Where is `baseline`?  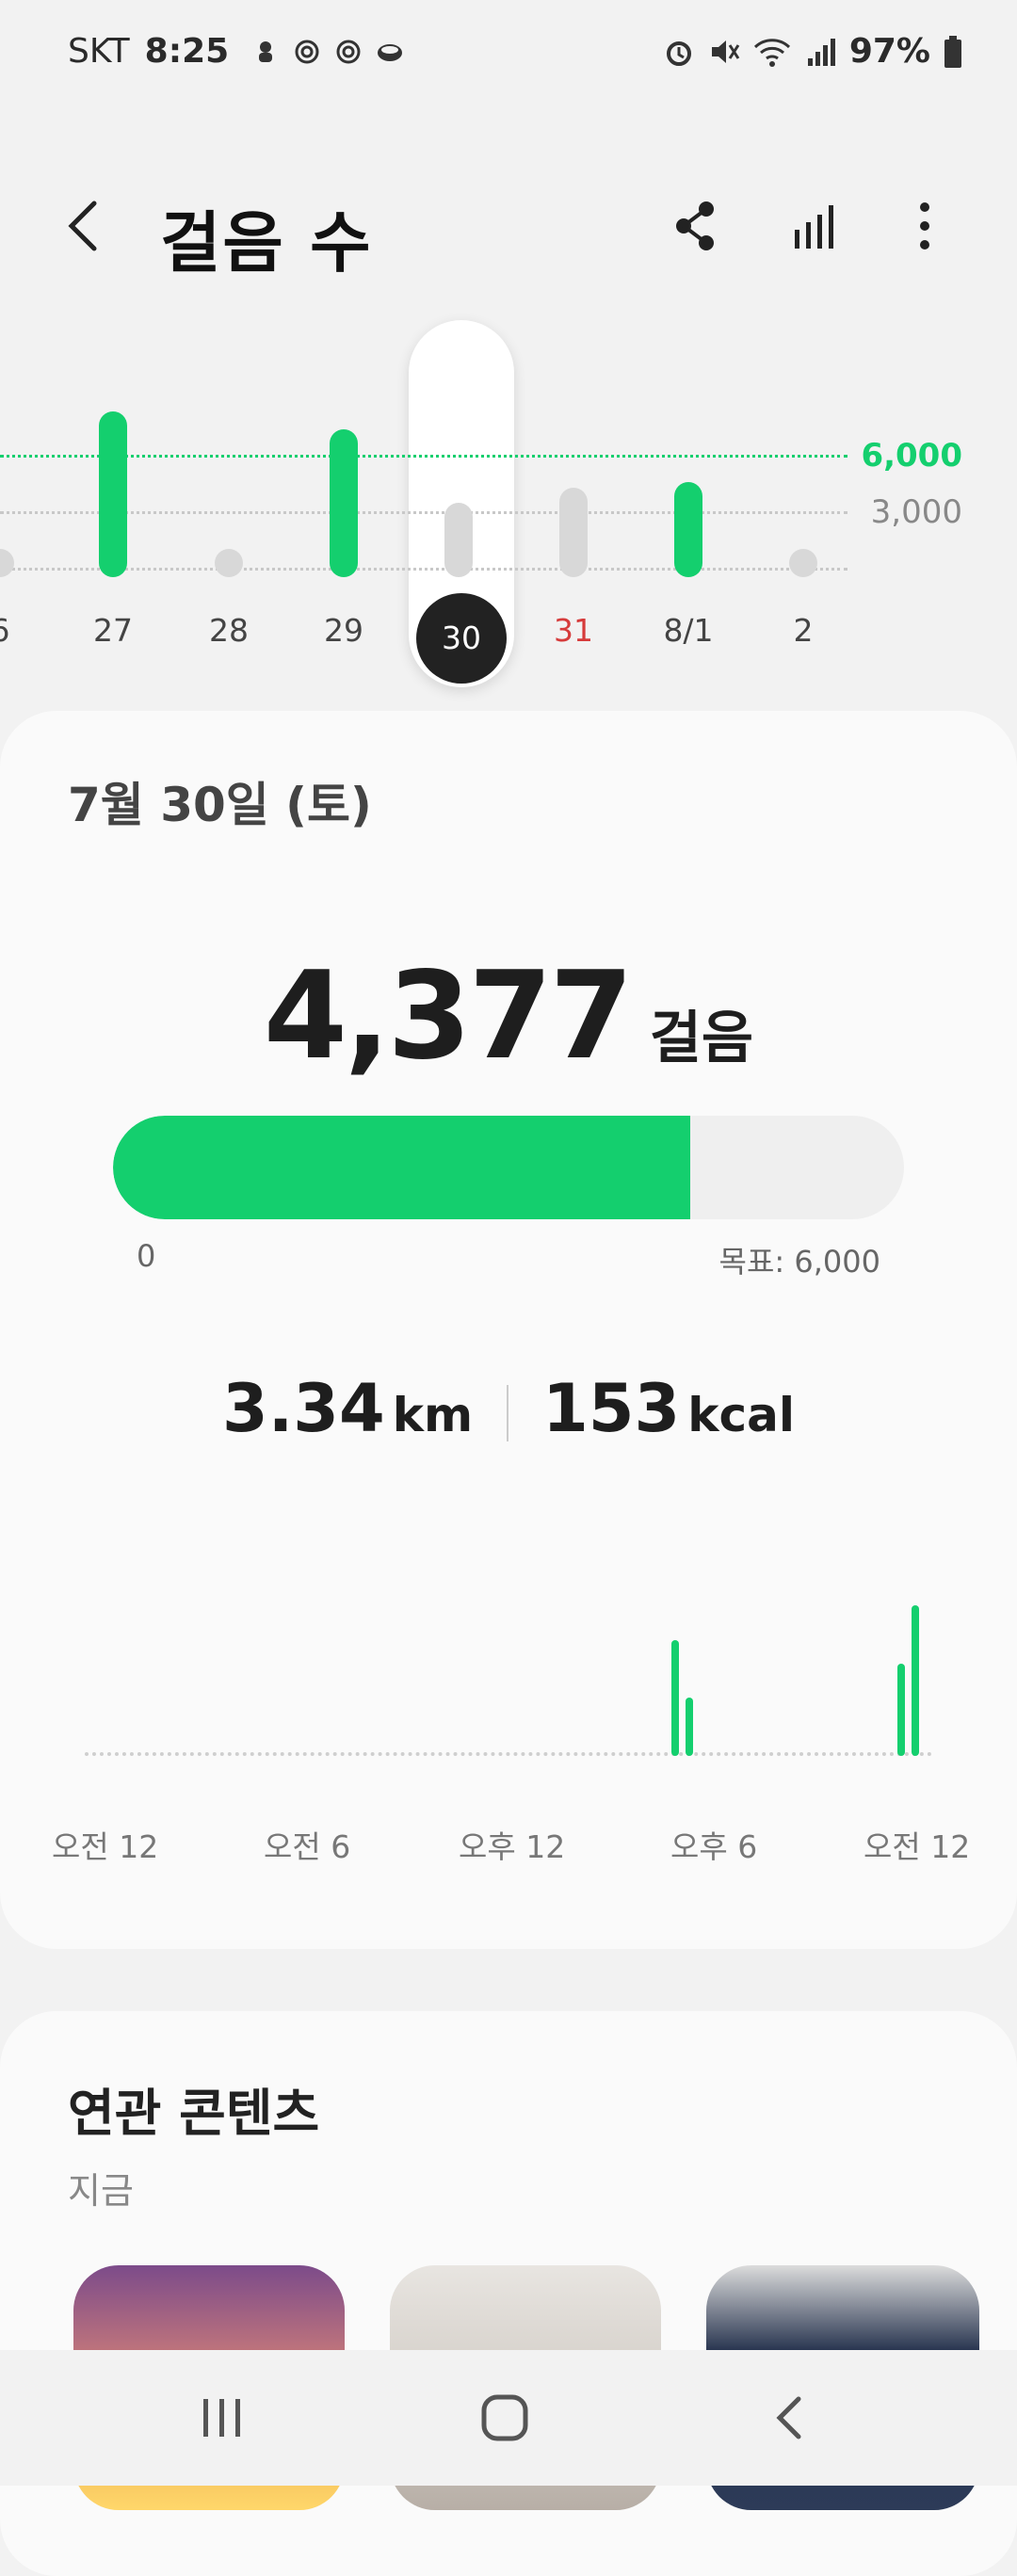 baseline is located at coordinates (424, 569).